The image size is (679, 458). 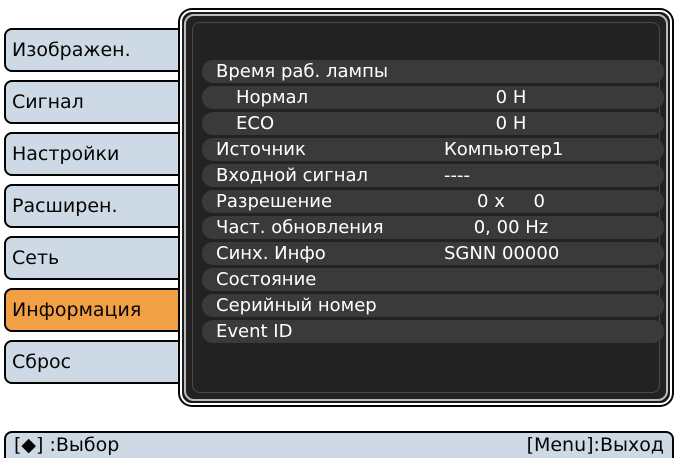 What do you see at coordinates (97, 310) in the screenshot?
I see `tab-information: Информация` at bounding box center [97, 310].